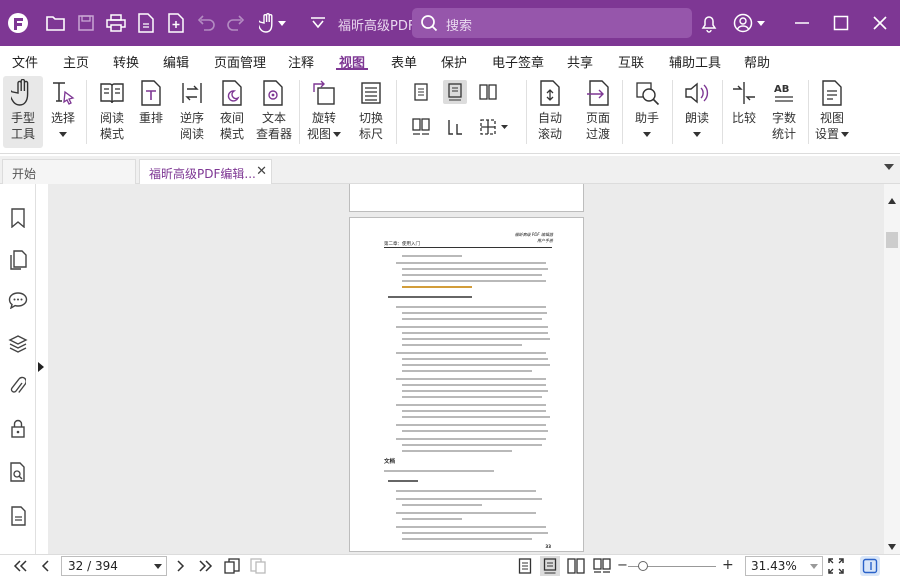  Describe the element at coordinates (232, 112) in the screenshot. I see `night-mode-button: 夜间 模式` at that location.